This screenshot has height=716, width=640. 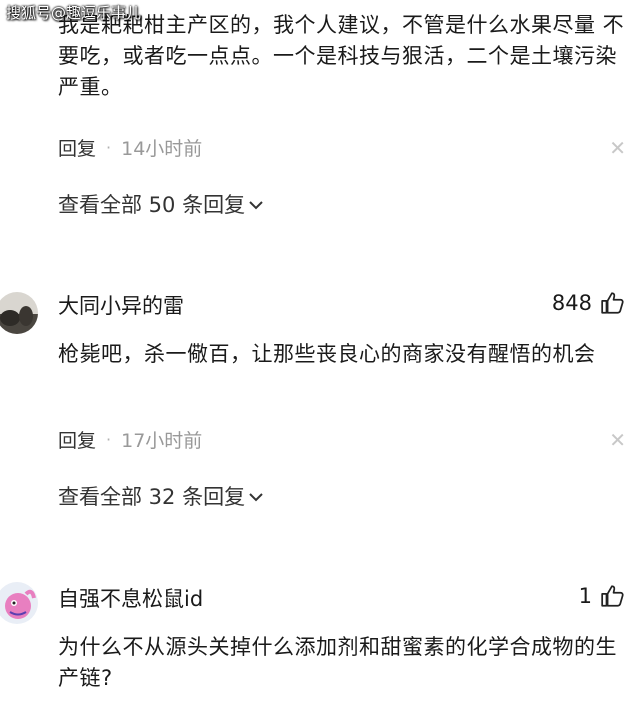 I want to click on like-count-value: 848, so click(x=571, y=303).